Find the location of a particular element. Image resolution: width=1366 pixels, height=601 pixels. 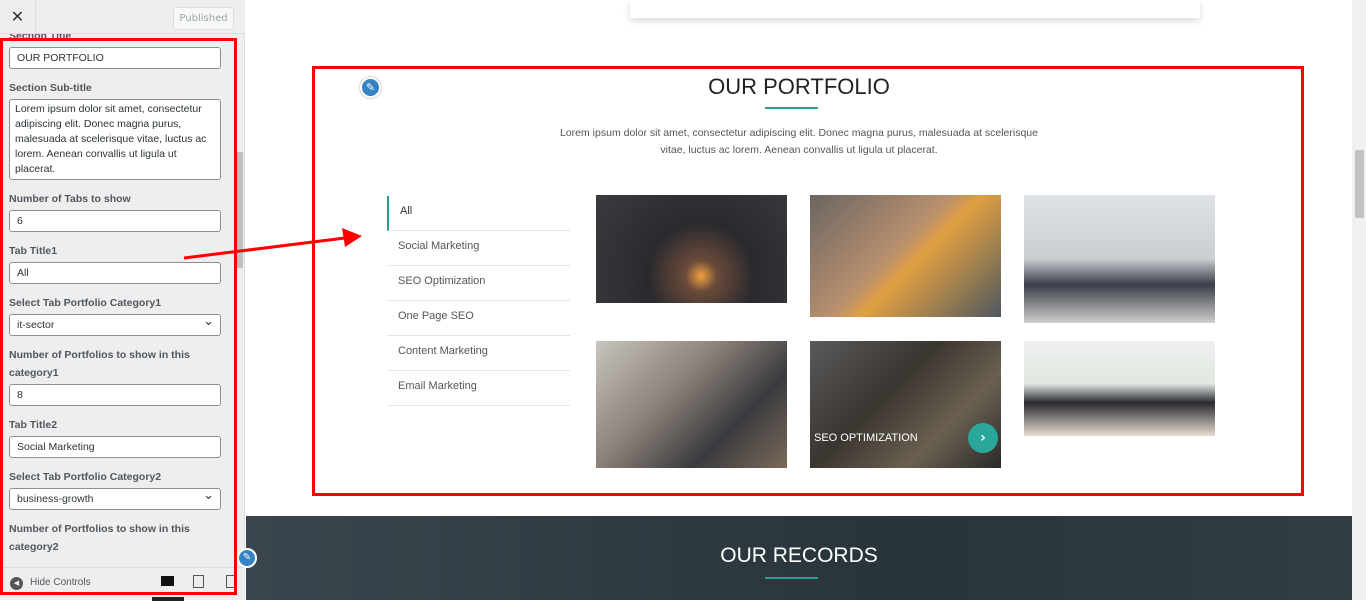

sidebar-footer: ◀ Hide Controls is located at coordinates (122, 584).